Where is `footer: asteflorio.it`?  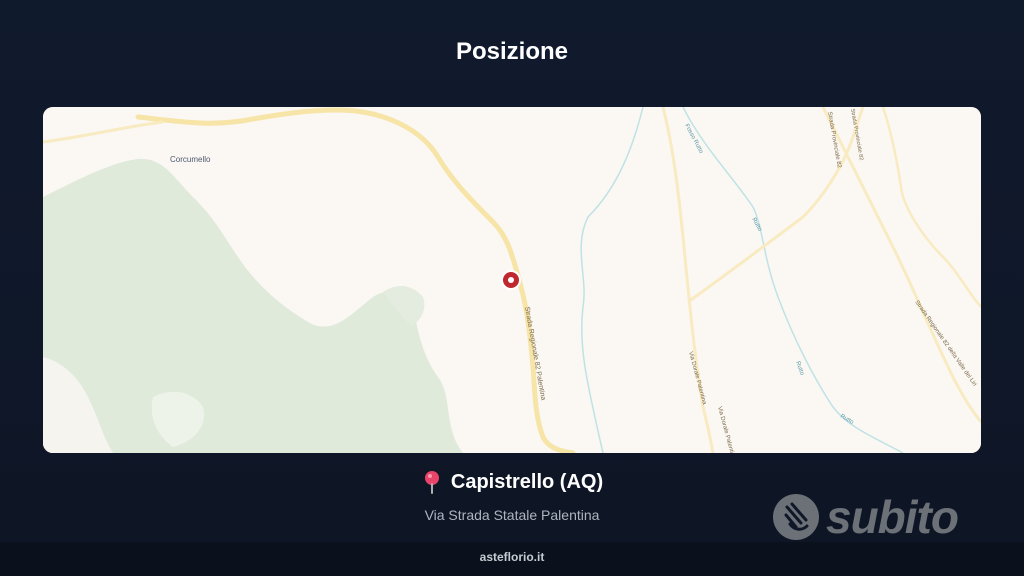 footer: asteflorio.it is located at coordinates (512, 559).